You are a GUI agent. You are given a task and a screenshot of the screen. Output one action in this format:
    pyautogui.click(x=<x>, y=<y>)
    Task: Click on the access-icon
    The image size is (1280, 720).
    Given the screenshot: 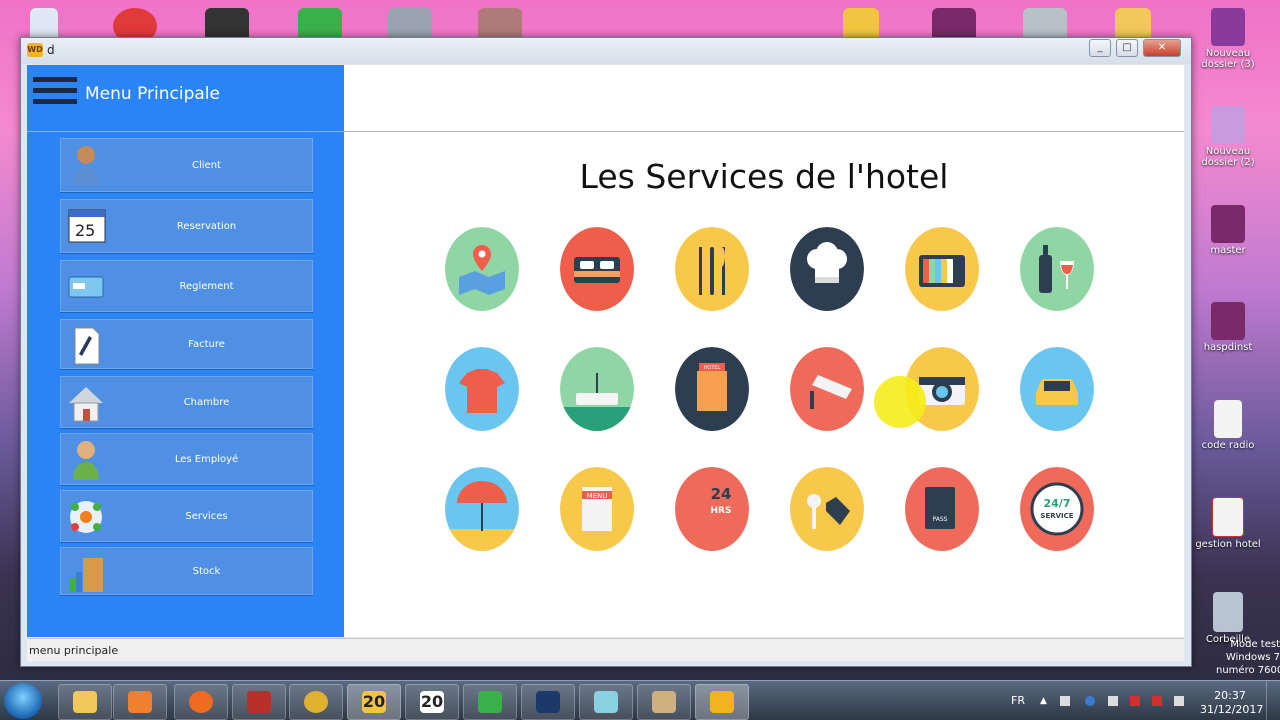 What is the action you would take?
    pyautogui.click(x=259, y=702)
    